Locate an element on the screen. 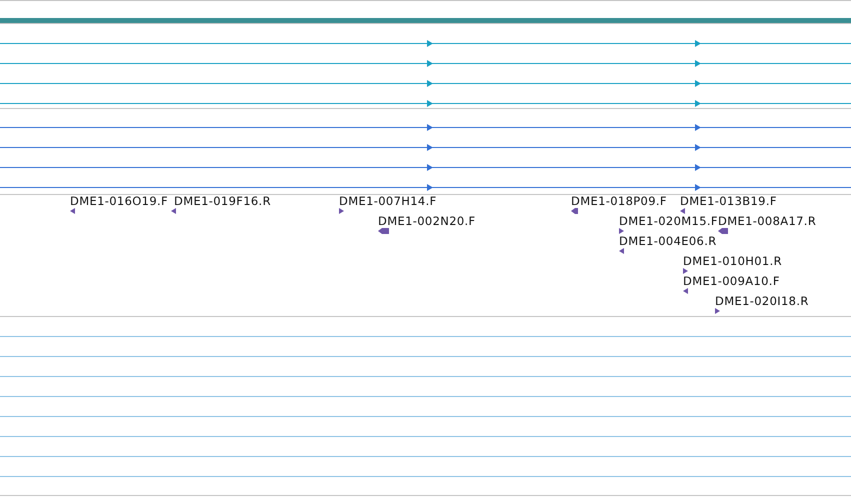 This screenshot has width=851, height=500. feature-label: DME1-004E06.R is located at coordinates (668, 241).